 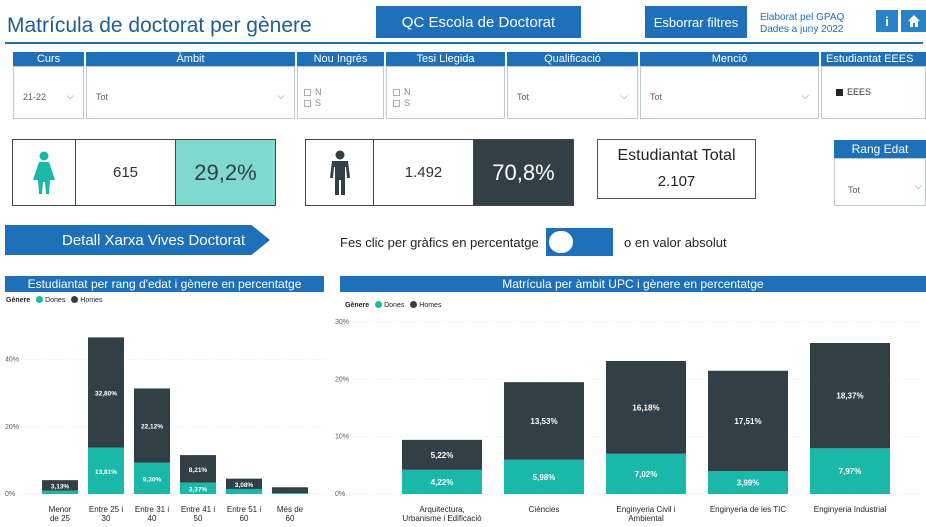 I want to click on women-count-card: 615, so click(x=125, y=172).